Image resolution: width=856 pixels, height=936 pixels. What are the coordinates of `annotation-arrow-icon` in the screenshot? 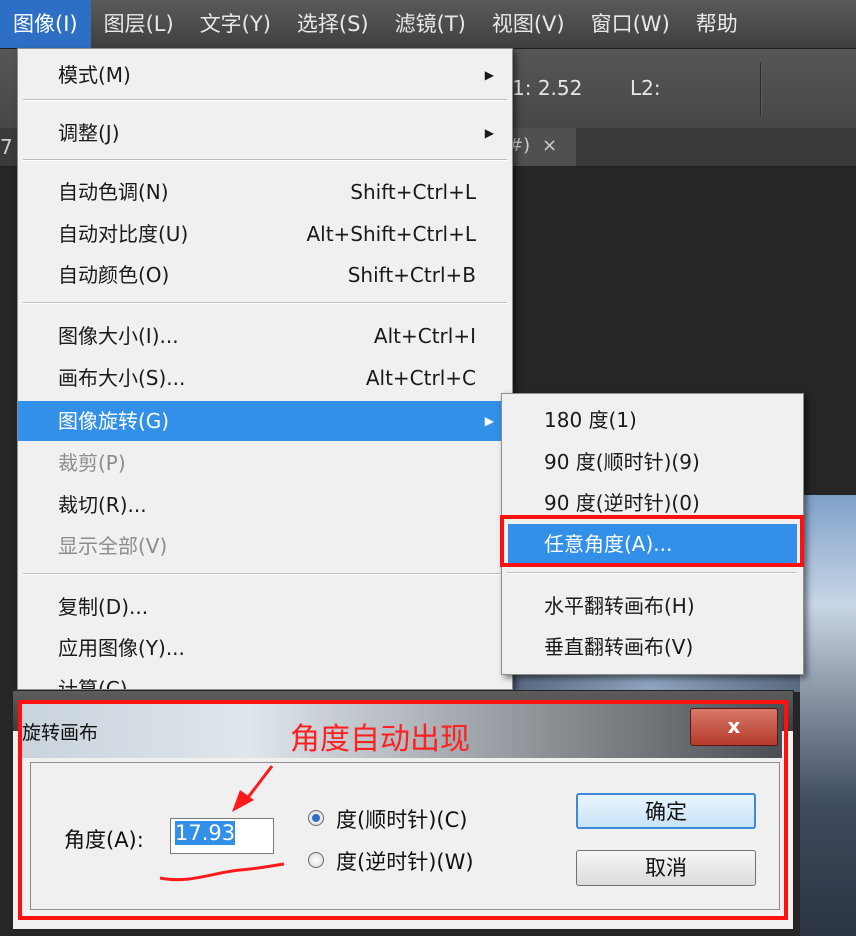 It's located at (222, 823).